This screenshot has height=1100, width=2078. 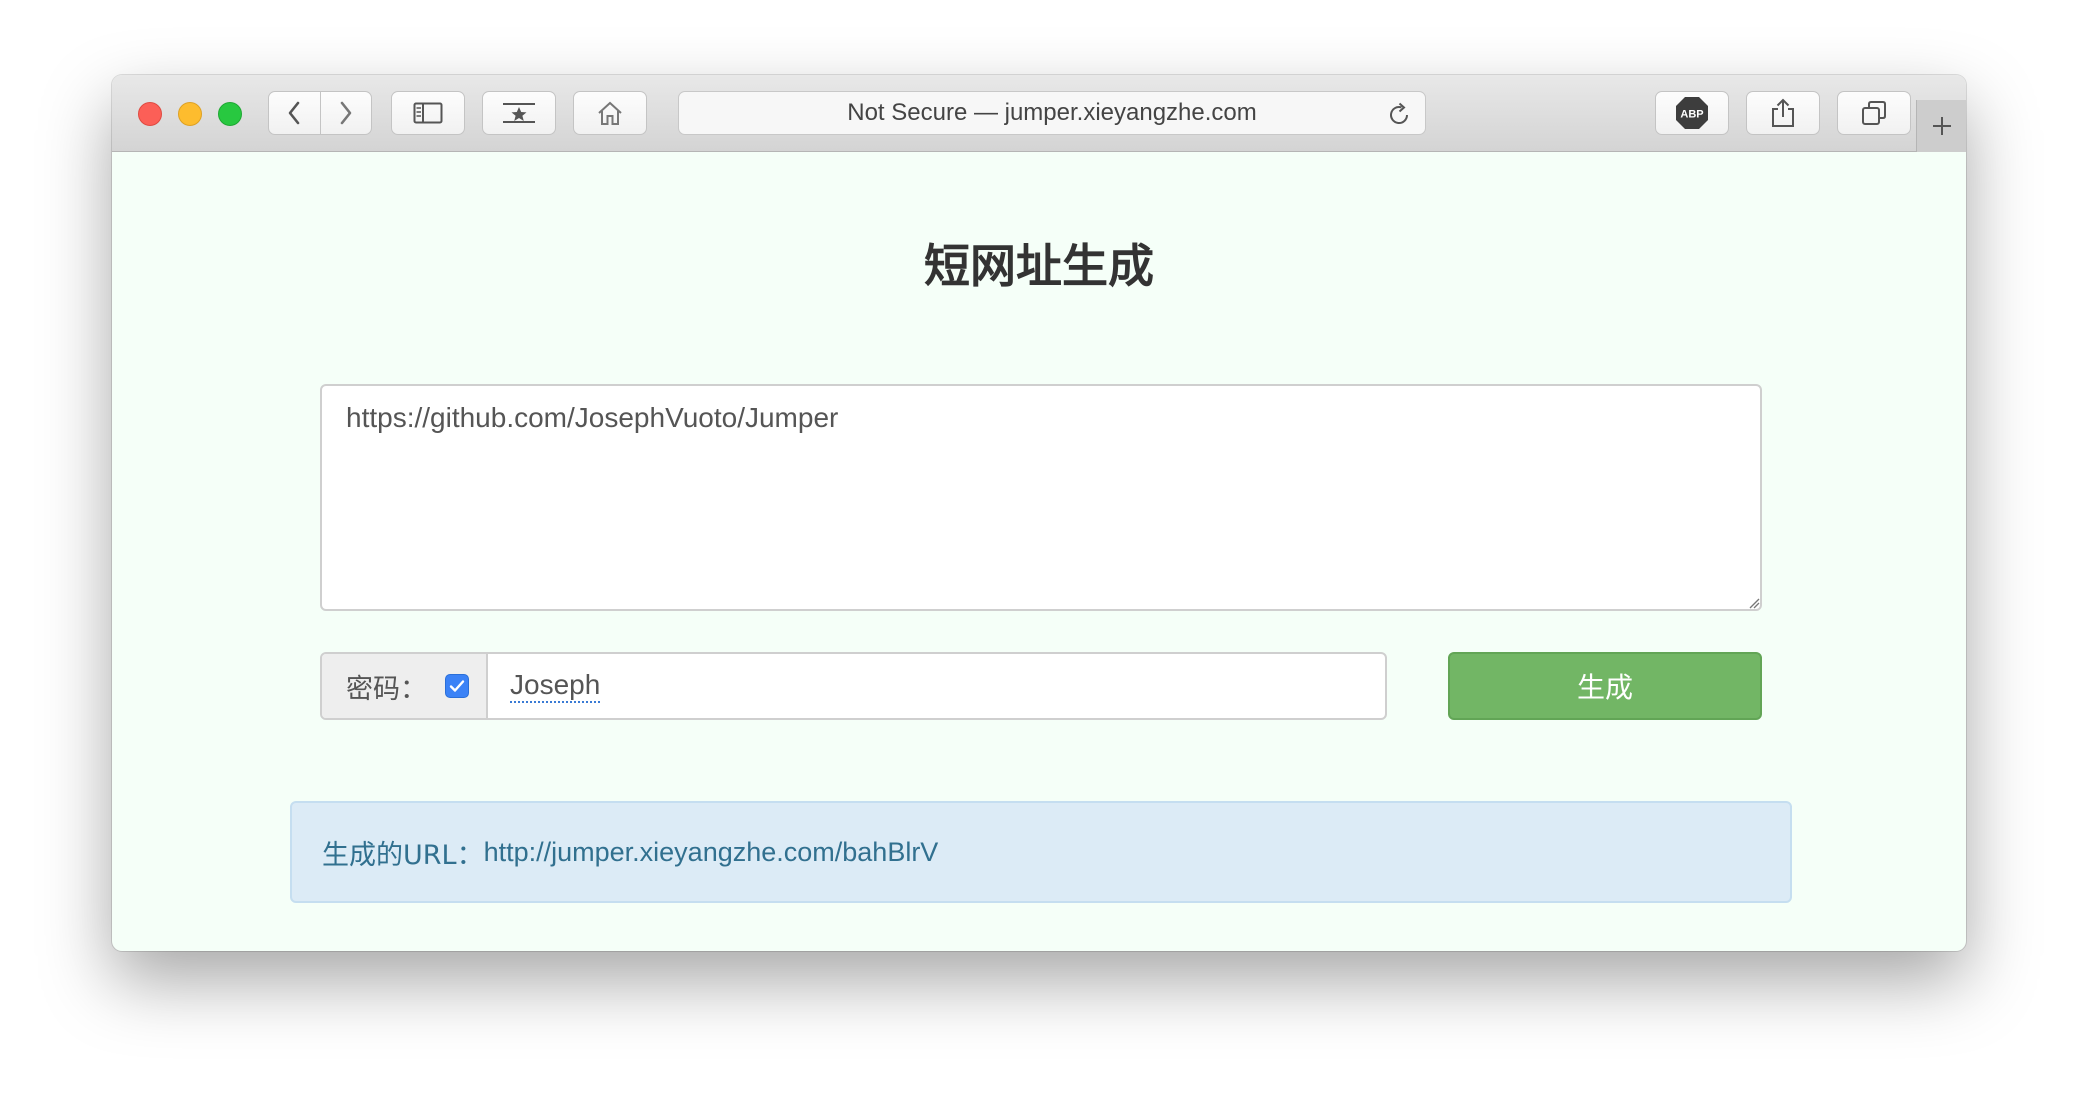 I want to click on password-group: 密码： Joseph, so click(x=853, y=686).